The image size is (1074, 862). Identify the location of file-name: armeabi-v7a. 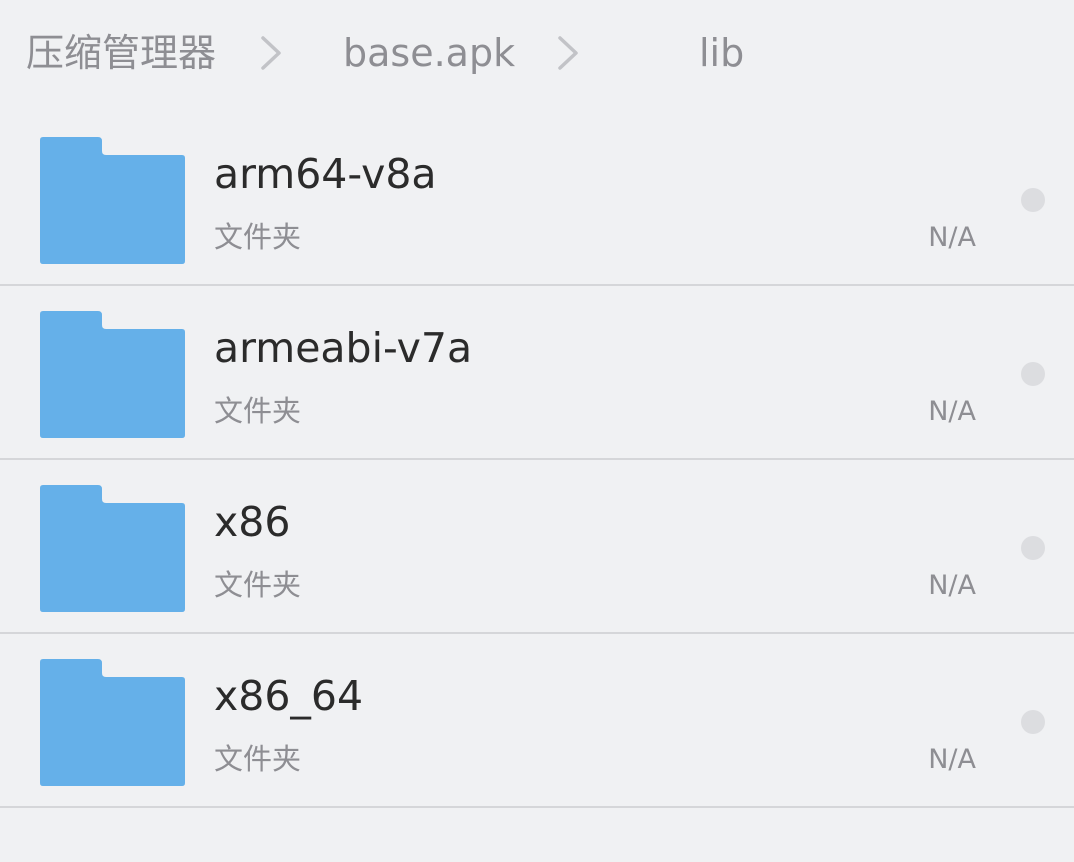
(343, 348).